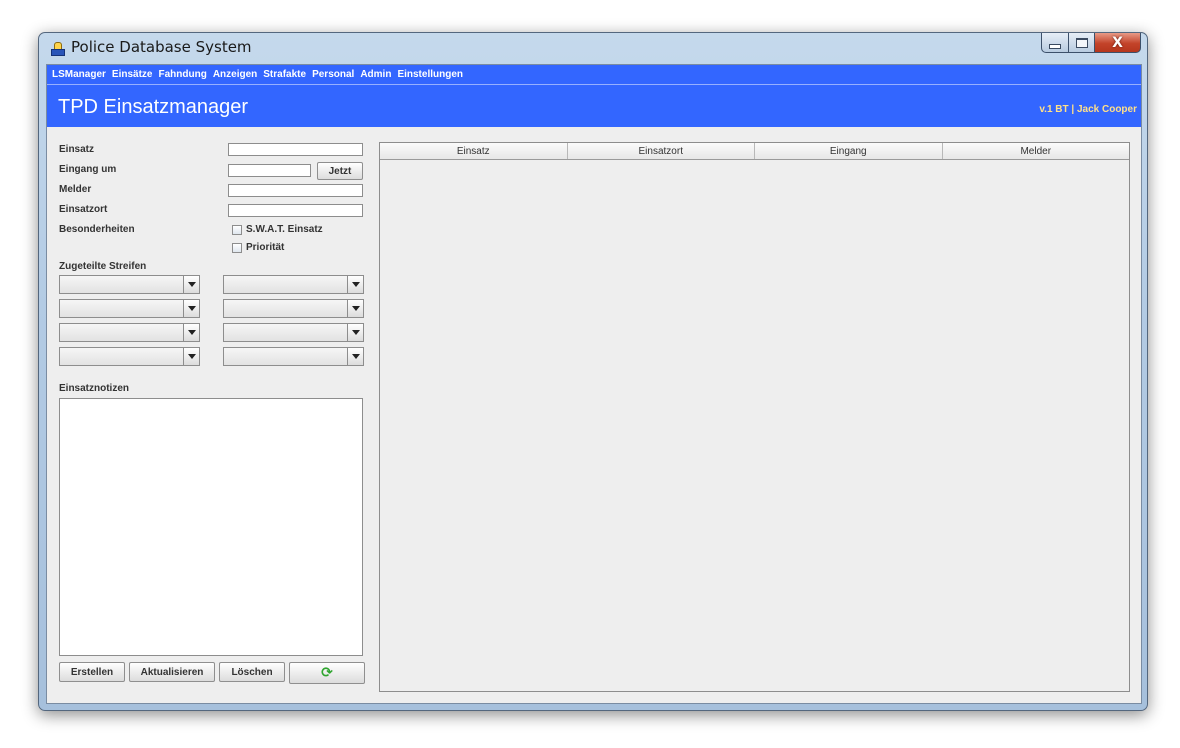 This screenshot has height=748, width=1180. Describe the element at coordinates (83, 209) in the screenshot. I see `einsatzort-label: Einsatzort` at that location.